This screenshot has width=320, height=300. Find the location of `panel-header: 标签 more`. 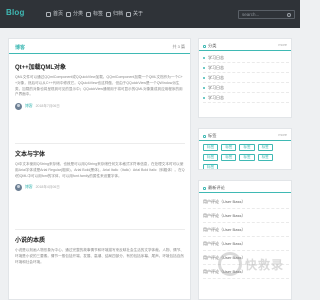

panel-header: 标签 more is located at coordinates (245, 135).